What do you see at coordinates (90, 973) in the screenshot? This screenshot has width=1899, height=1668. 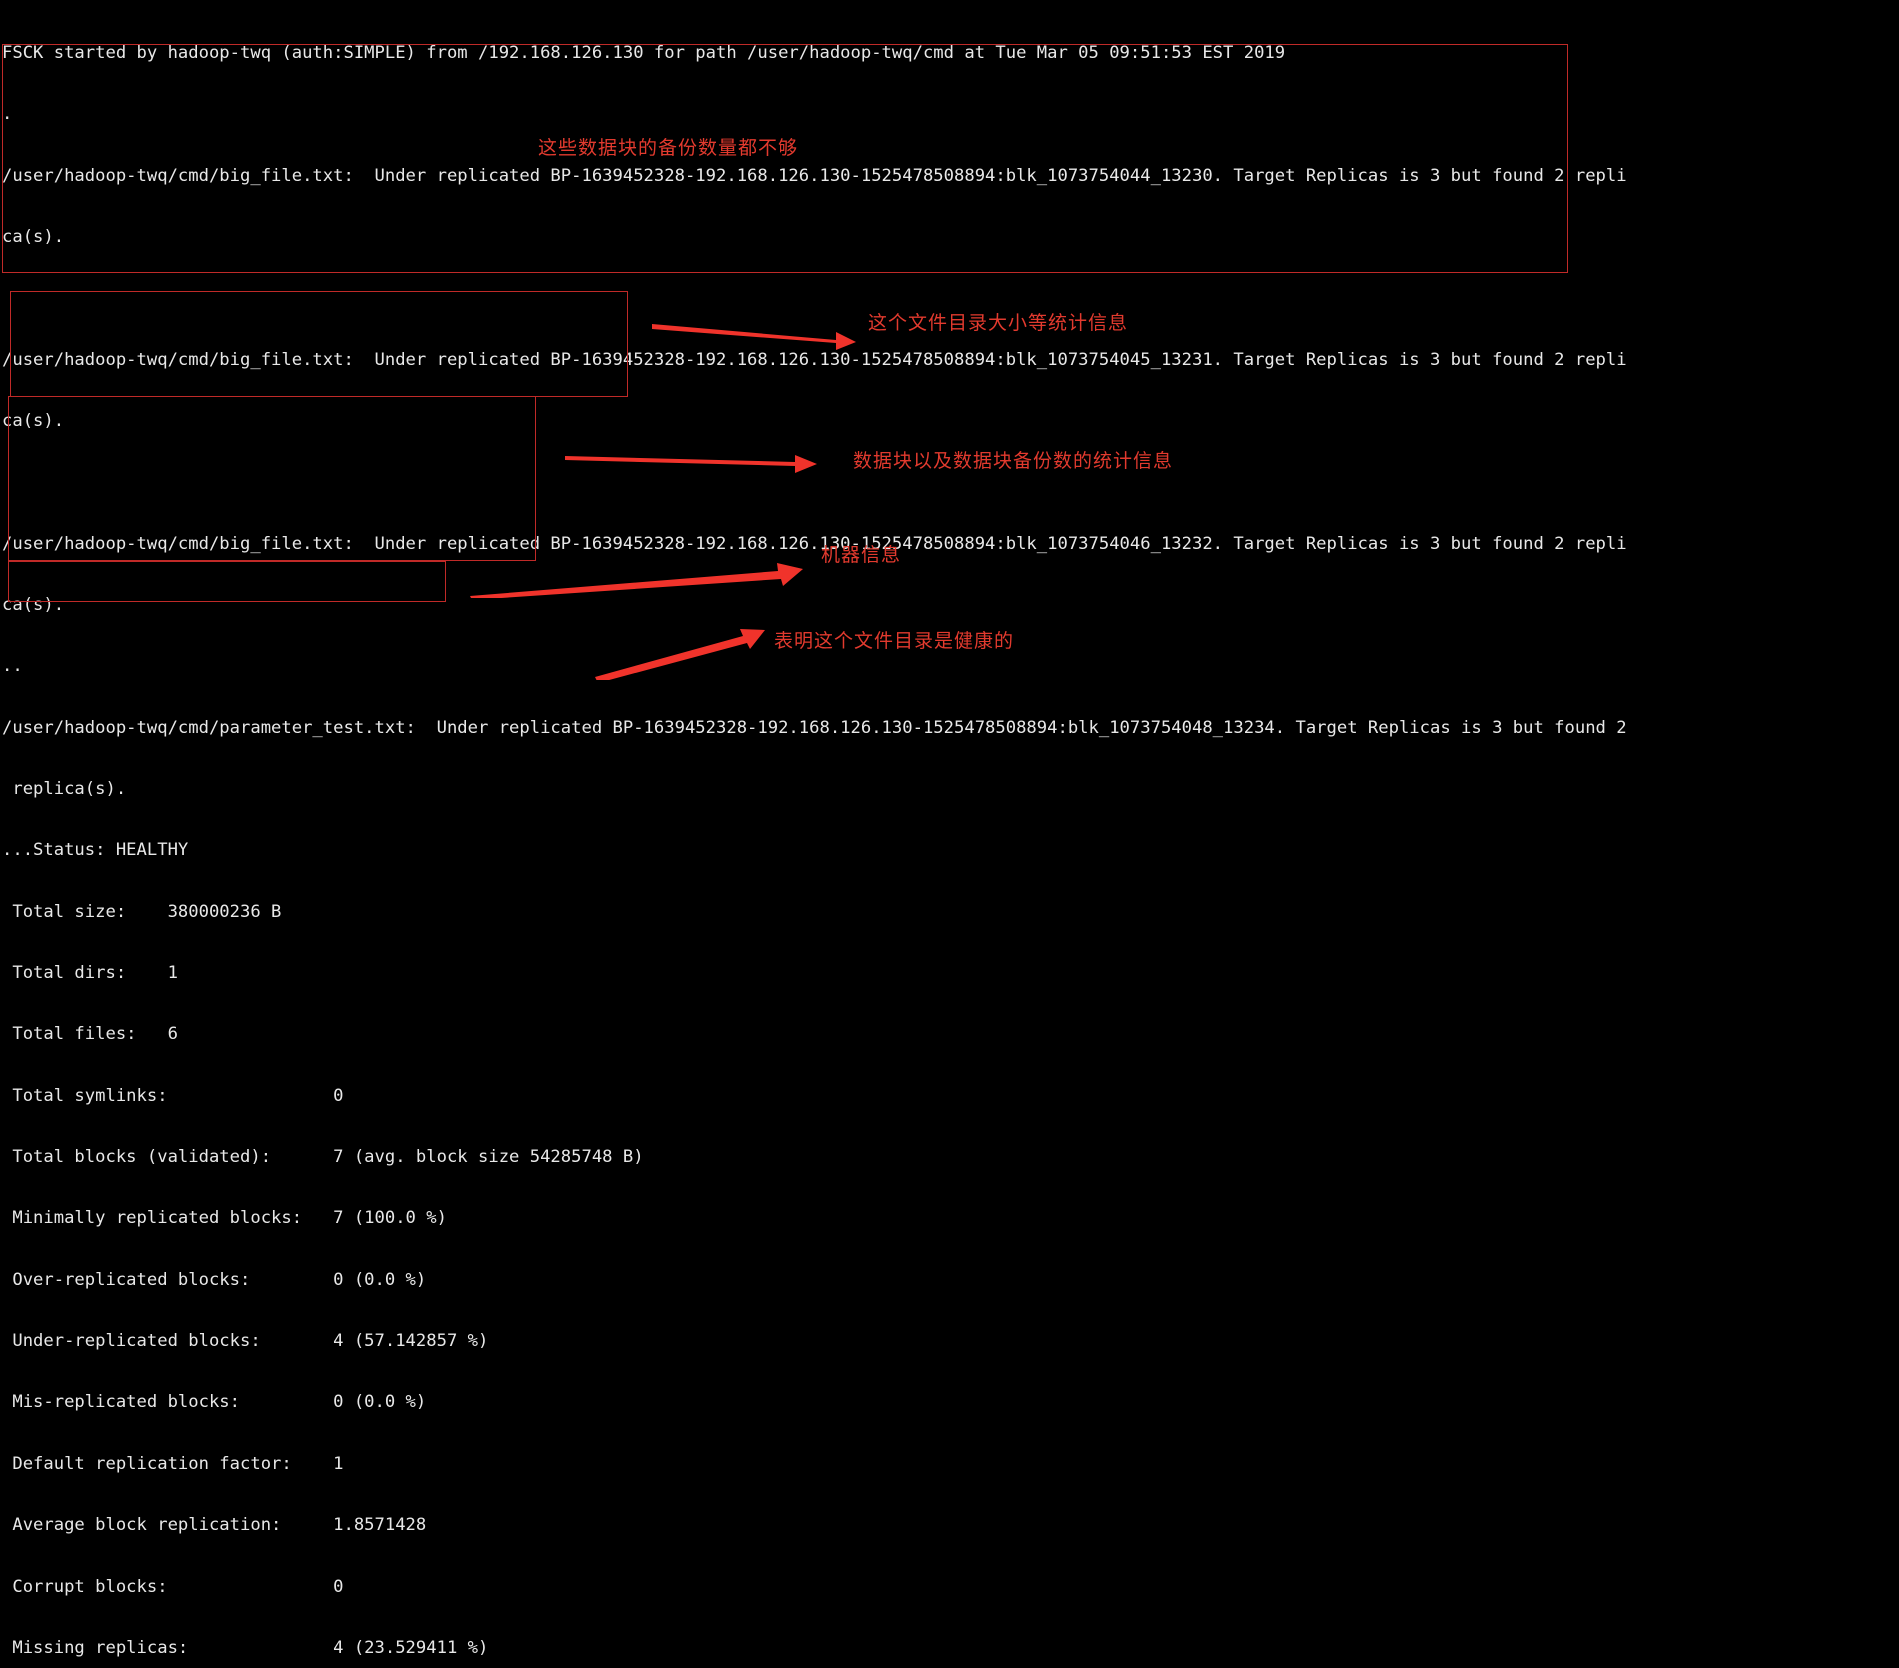 I see `stat-total-dirs: Total dirs: 1` at bounding box center [90, 973].